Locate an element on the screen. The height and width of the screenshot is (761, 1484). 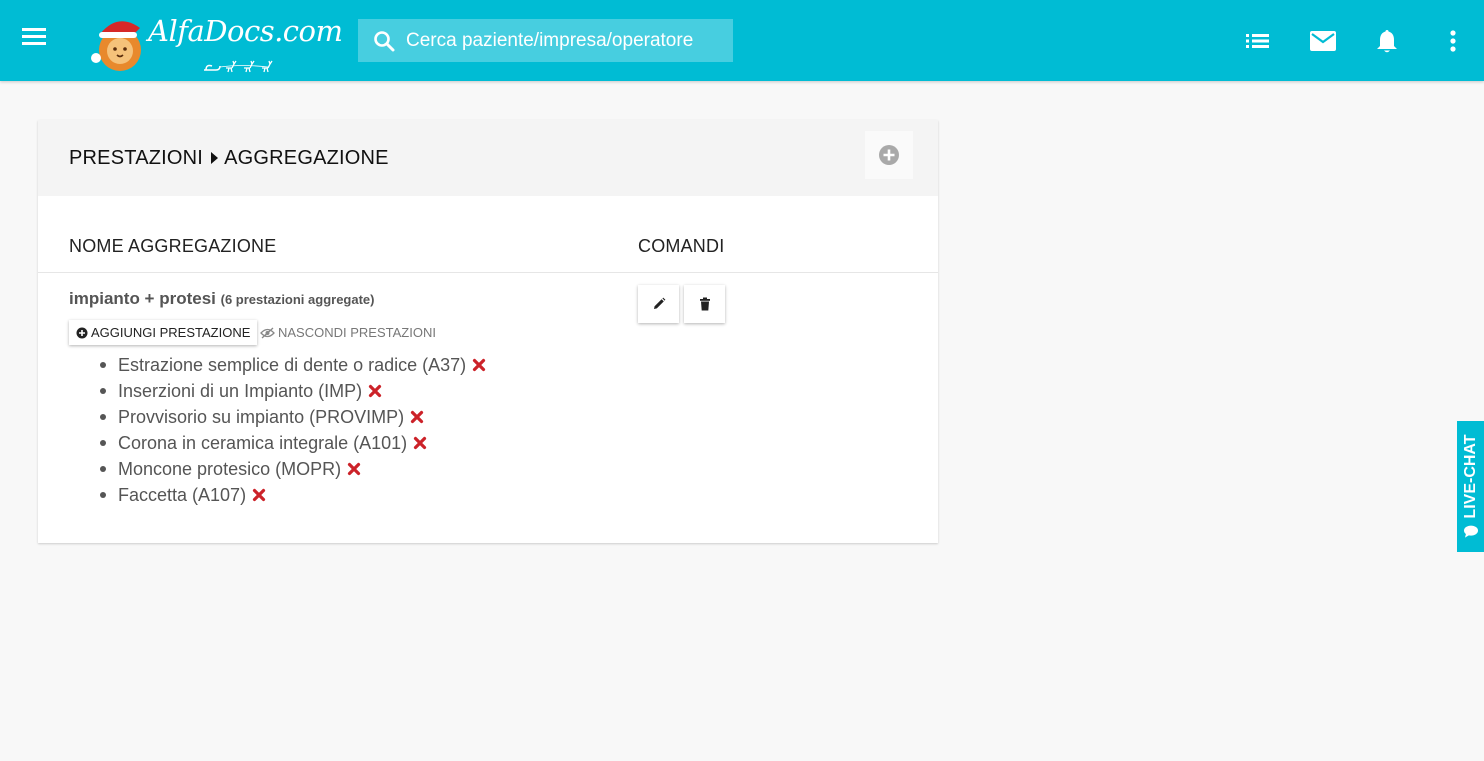
add-aggregation-button is located at coordinates (889, 155).